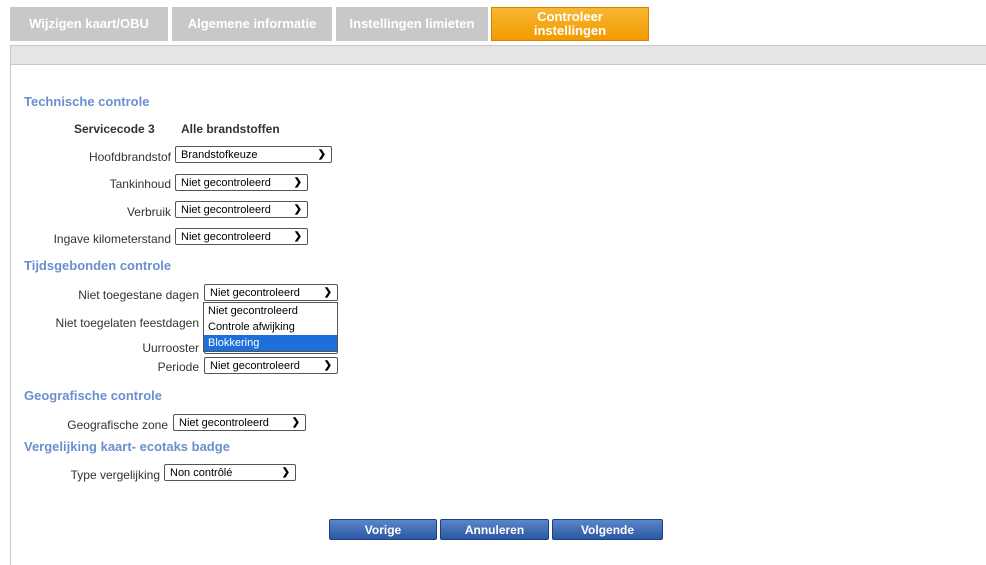  What do you see at coordinates (219, 154) in the screenshot?
I see `hoofdbrandstof-value: Brandstofkeuze` at bounding box center [219, 154].